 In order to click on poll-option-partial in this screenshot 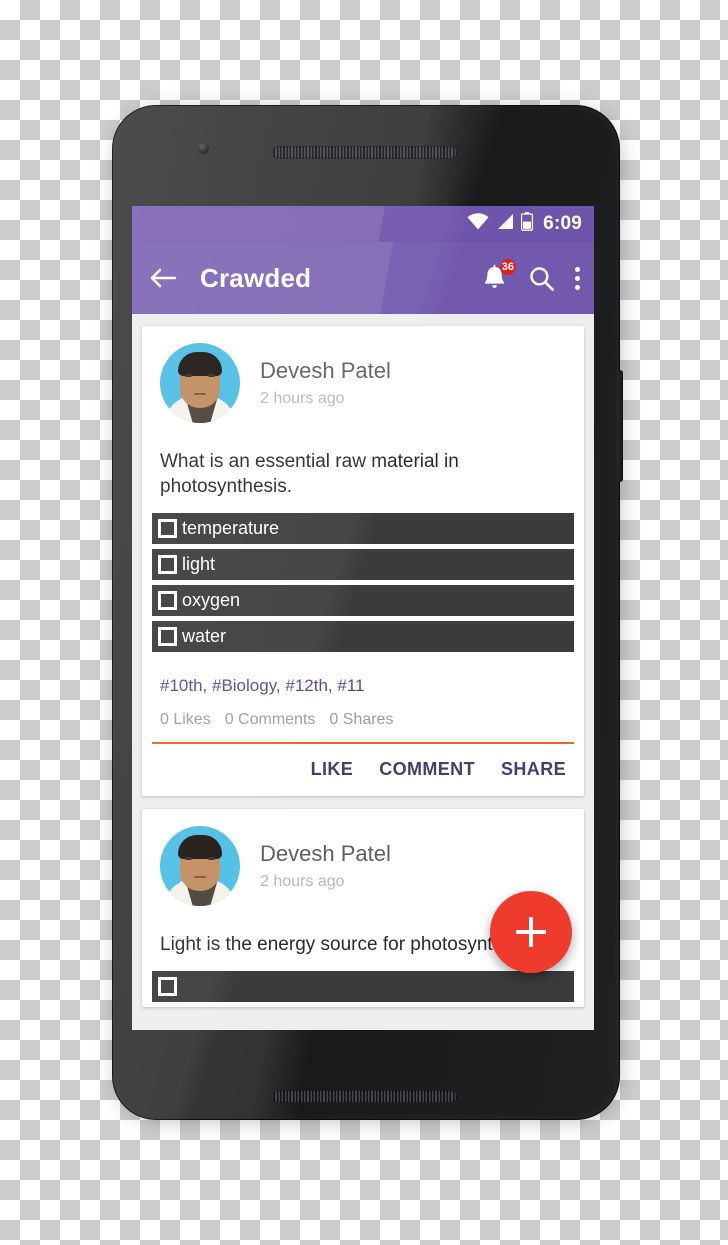, I will do `click(363, 987)`.